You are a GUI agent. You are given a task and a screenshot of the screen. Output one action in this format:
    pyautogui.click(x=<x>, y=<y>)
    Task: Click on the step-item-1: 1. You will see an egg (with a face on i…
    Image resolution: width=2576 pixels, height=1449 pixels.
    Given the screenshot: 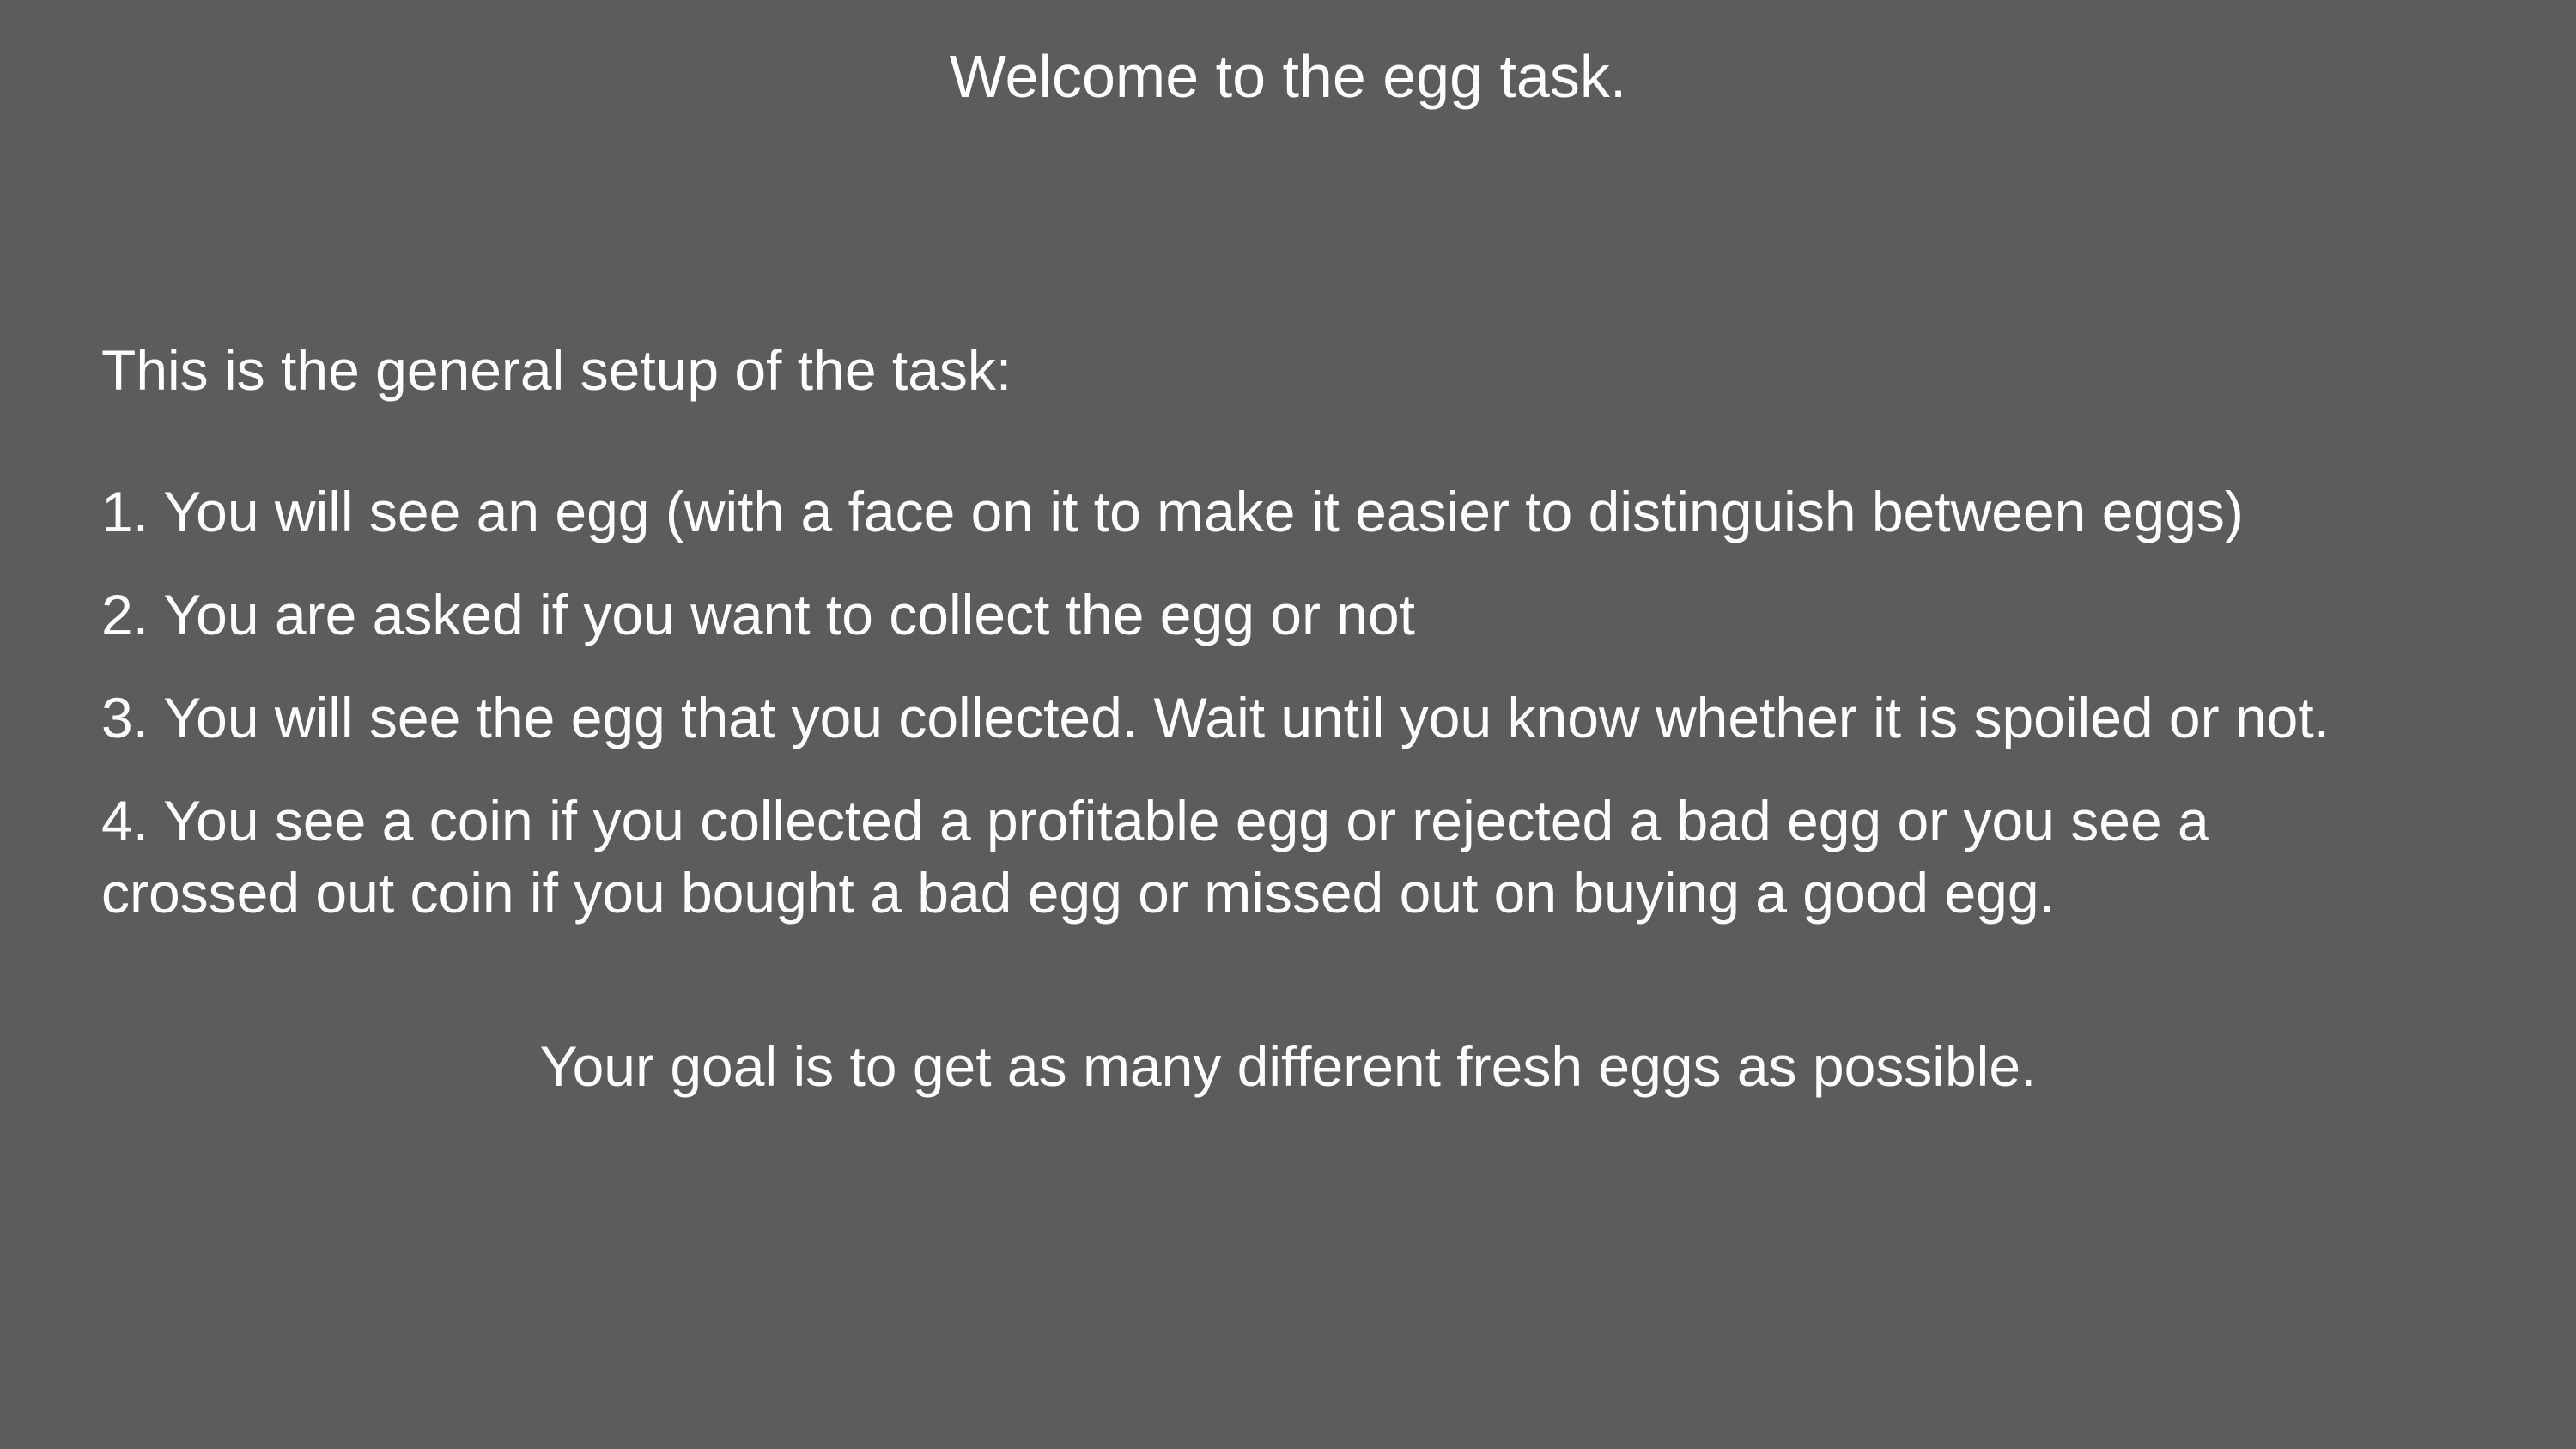 What is the action you would take?
    pyautogui.click(x=1173, y=512)
    